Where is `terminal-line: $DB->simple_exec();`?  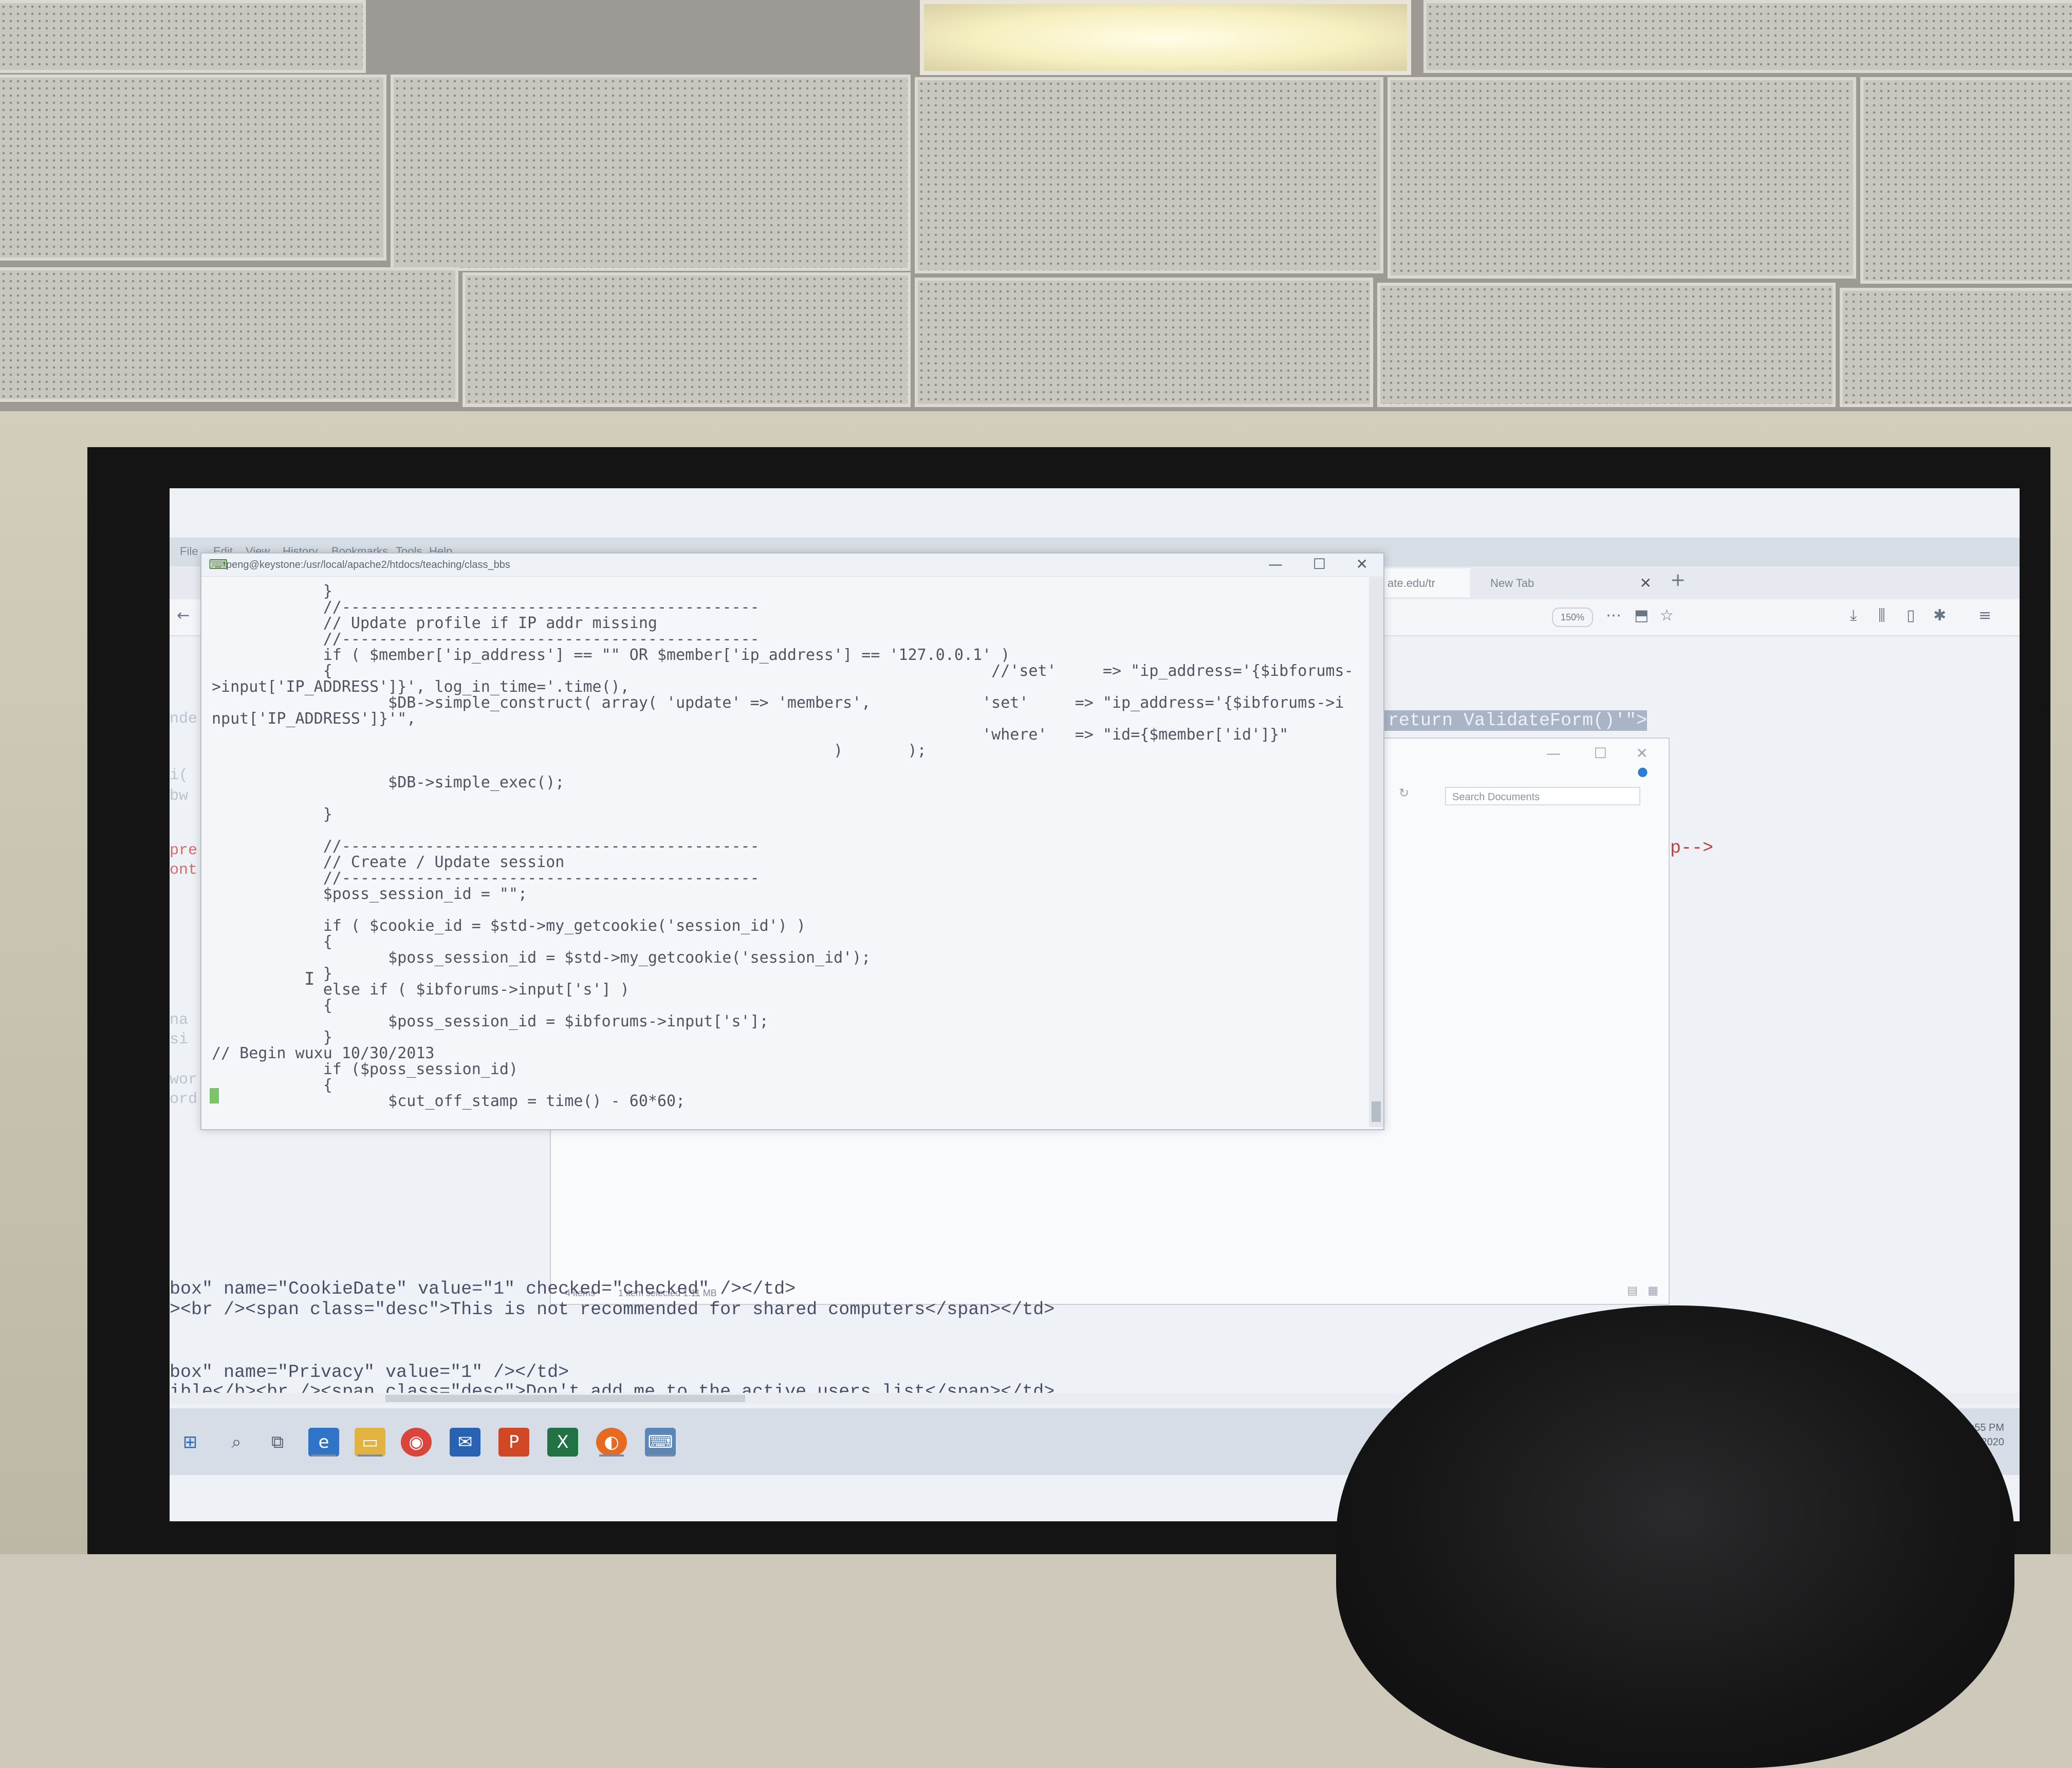 terminal-line: $DB->simple_exec(); is located at coordinates (388, 782).